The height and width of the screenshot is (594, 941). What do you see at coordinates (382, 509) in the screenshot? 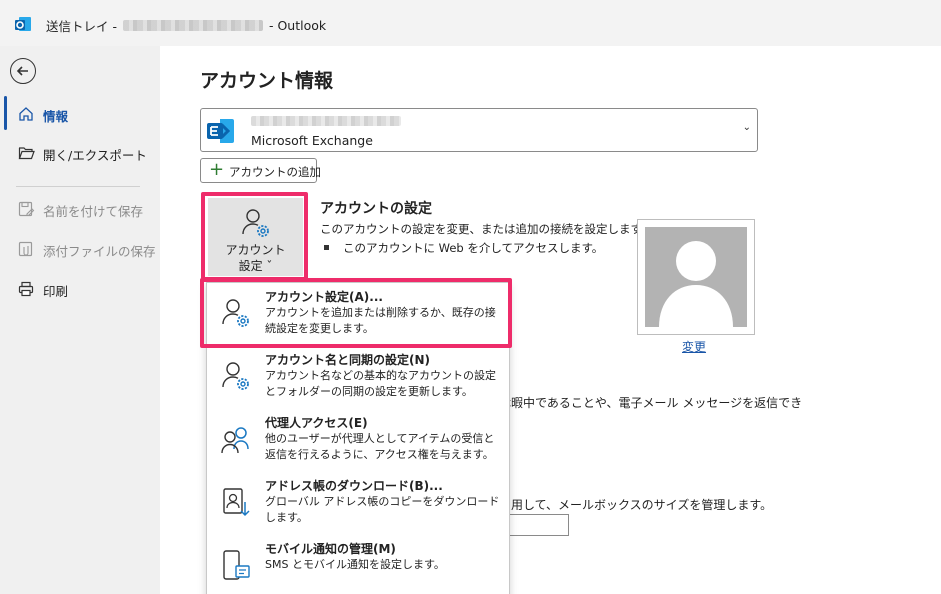
I see `menu-item-description: グローバル アドレス帳のコピーをダウンロードします。` at bounding box center [382, 509].